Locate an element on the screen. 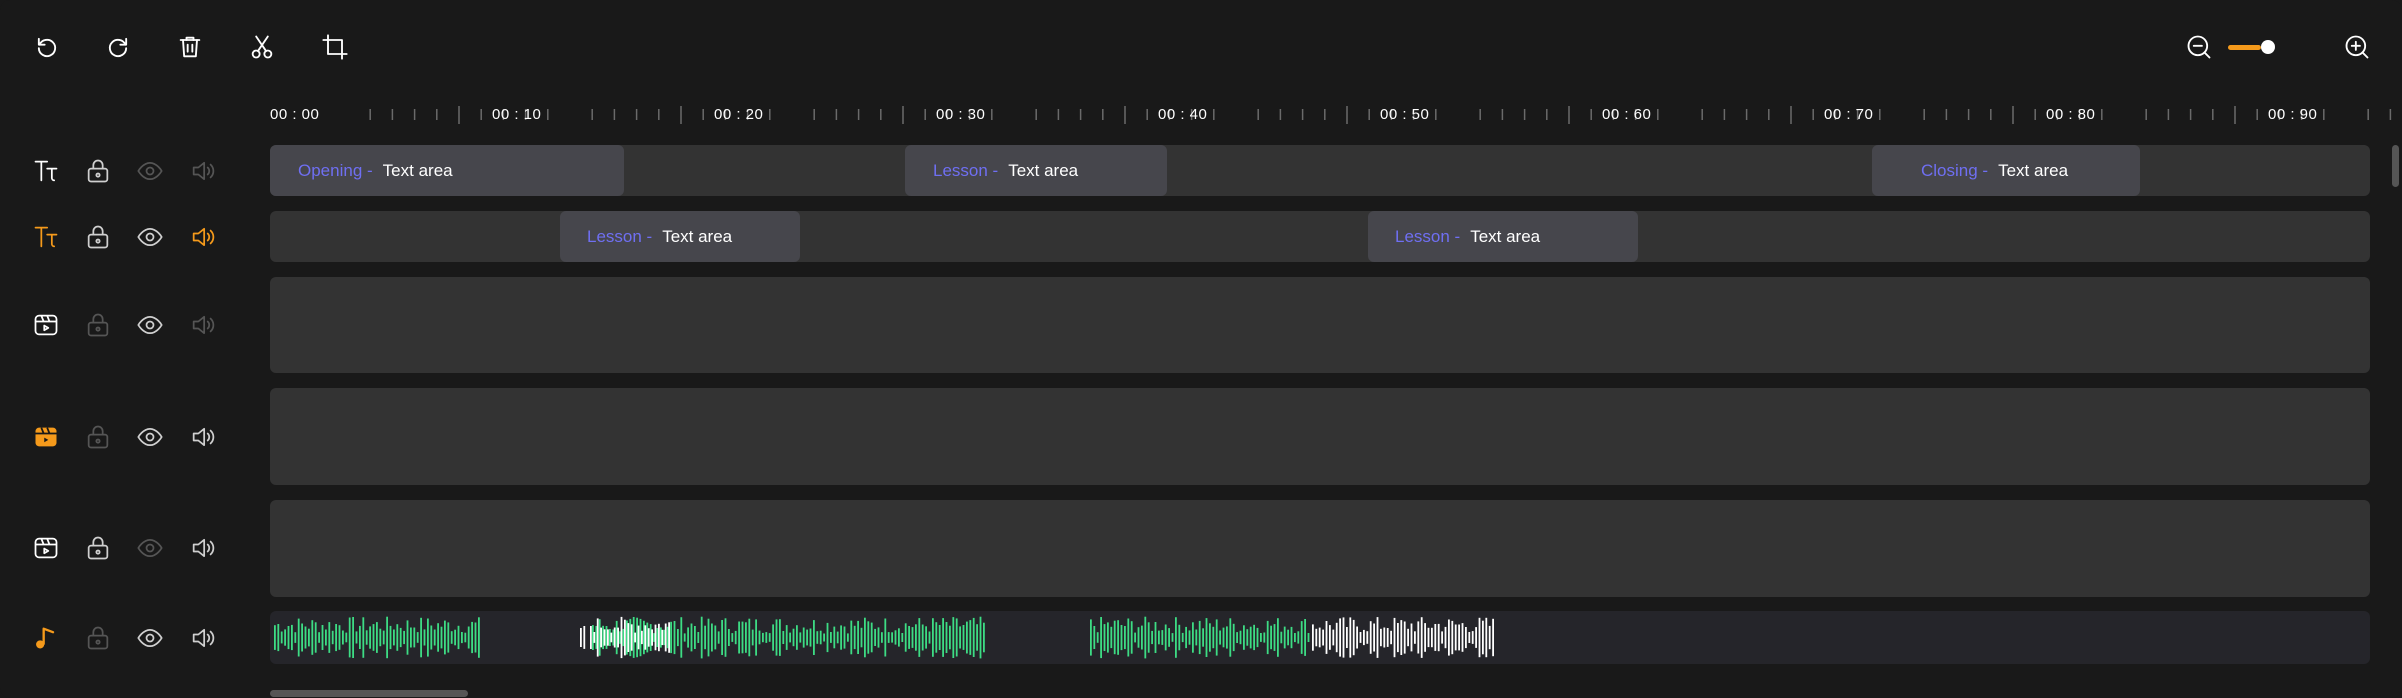 The height and width of the screenshot is (698, 2402). track-lane: Lesson - Text area Lesson - Text area is located at coordinates (1320, 236).